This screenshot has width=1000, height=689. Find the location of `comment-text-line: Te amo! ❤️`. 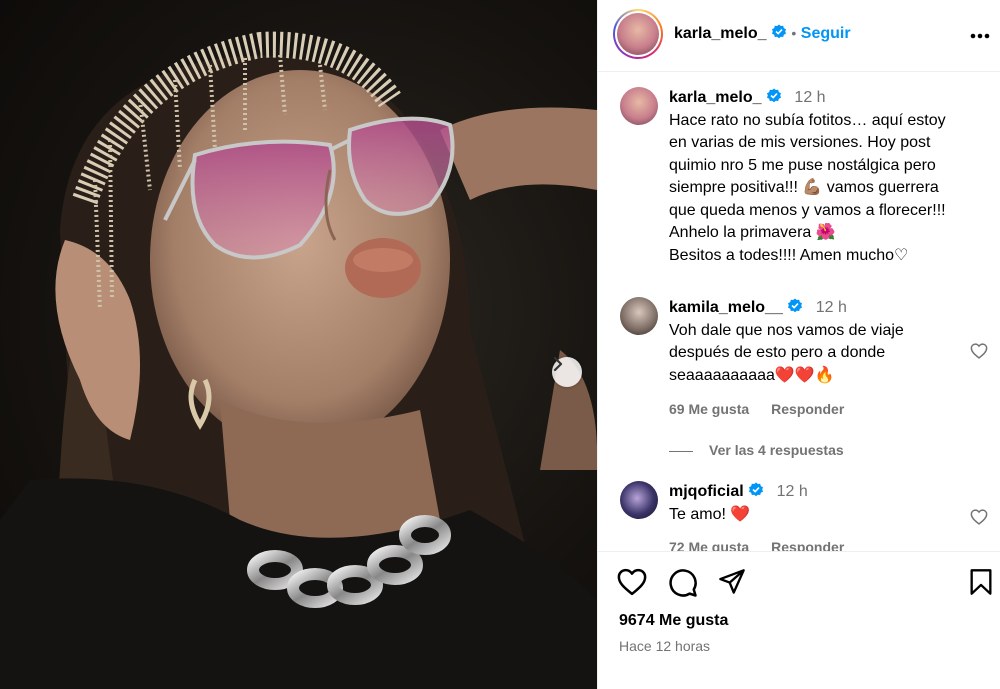

comment-text-line: Te amo! ❤️ is located at coordinates (710, 514).